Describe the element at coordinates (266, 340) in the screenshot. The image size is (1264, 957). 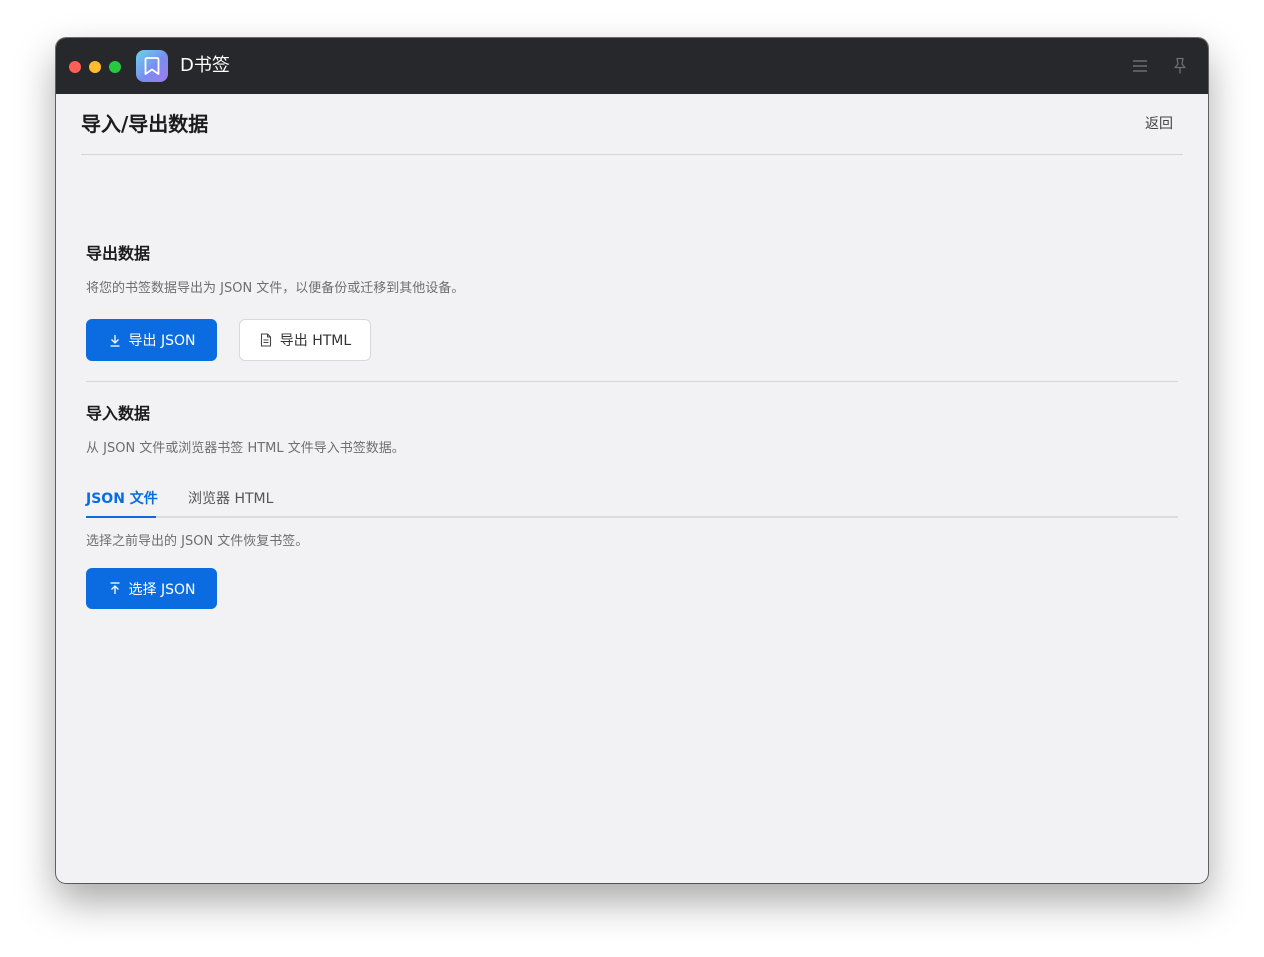
I see `file-icon` at that location.